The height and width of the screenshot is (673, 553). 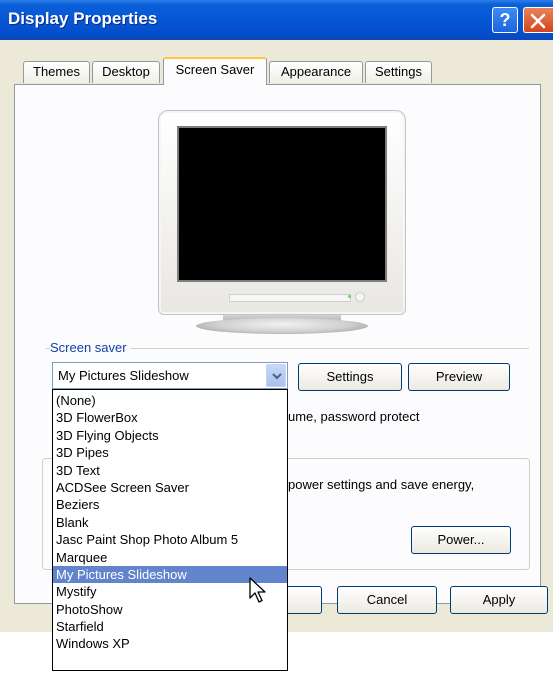 What do you see at coordinates (459, 377) in the screenshot?
I see `preview-button: Preview` at bounding box center [459, 377].